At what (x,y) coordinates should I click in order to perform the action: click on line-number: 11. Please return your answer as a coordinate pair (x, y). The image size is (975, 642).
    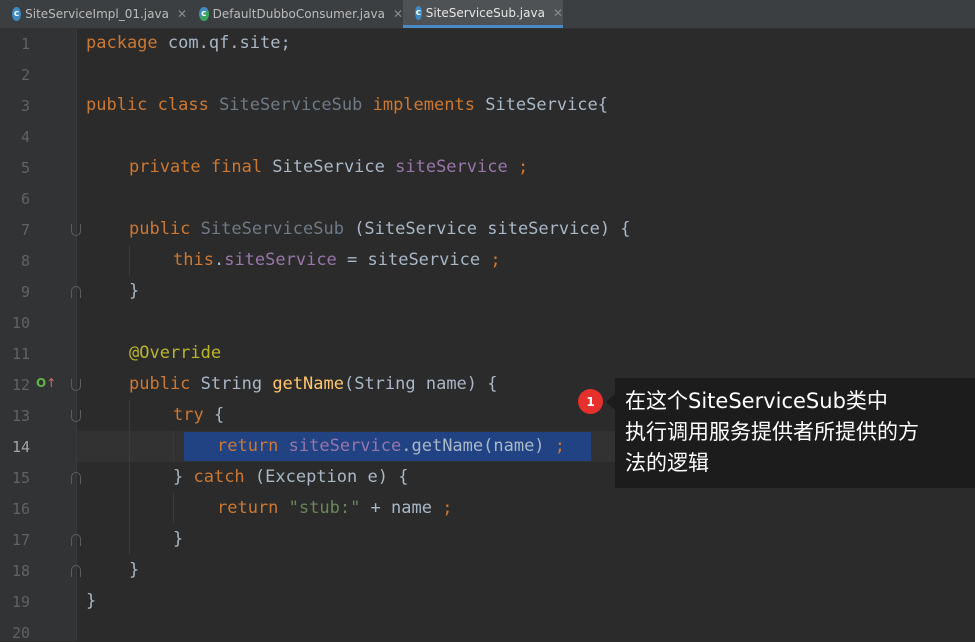
    Looking at the image, I should click on (20, 354).